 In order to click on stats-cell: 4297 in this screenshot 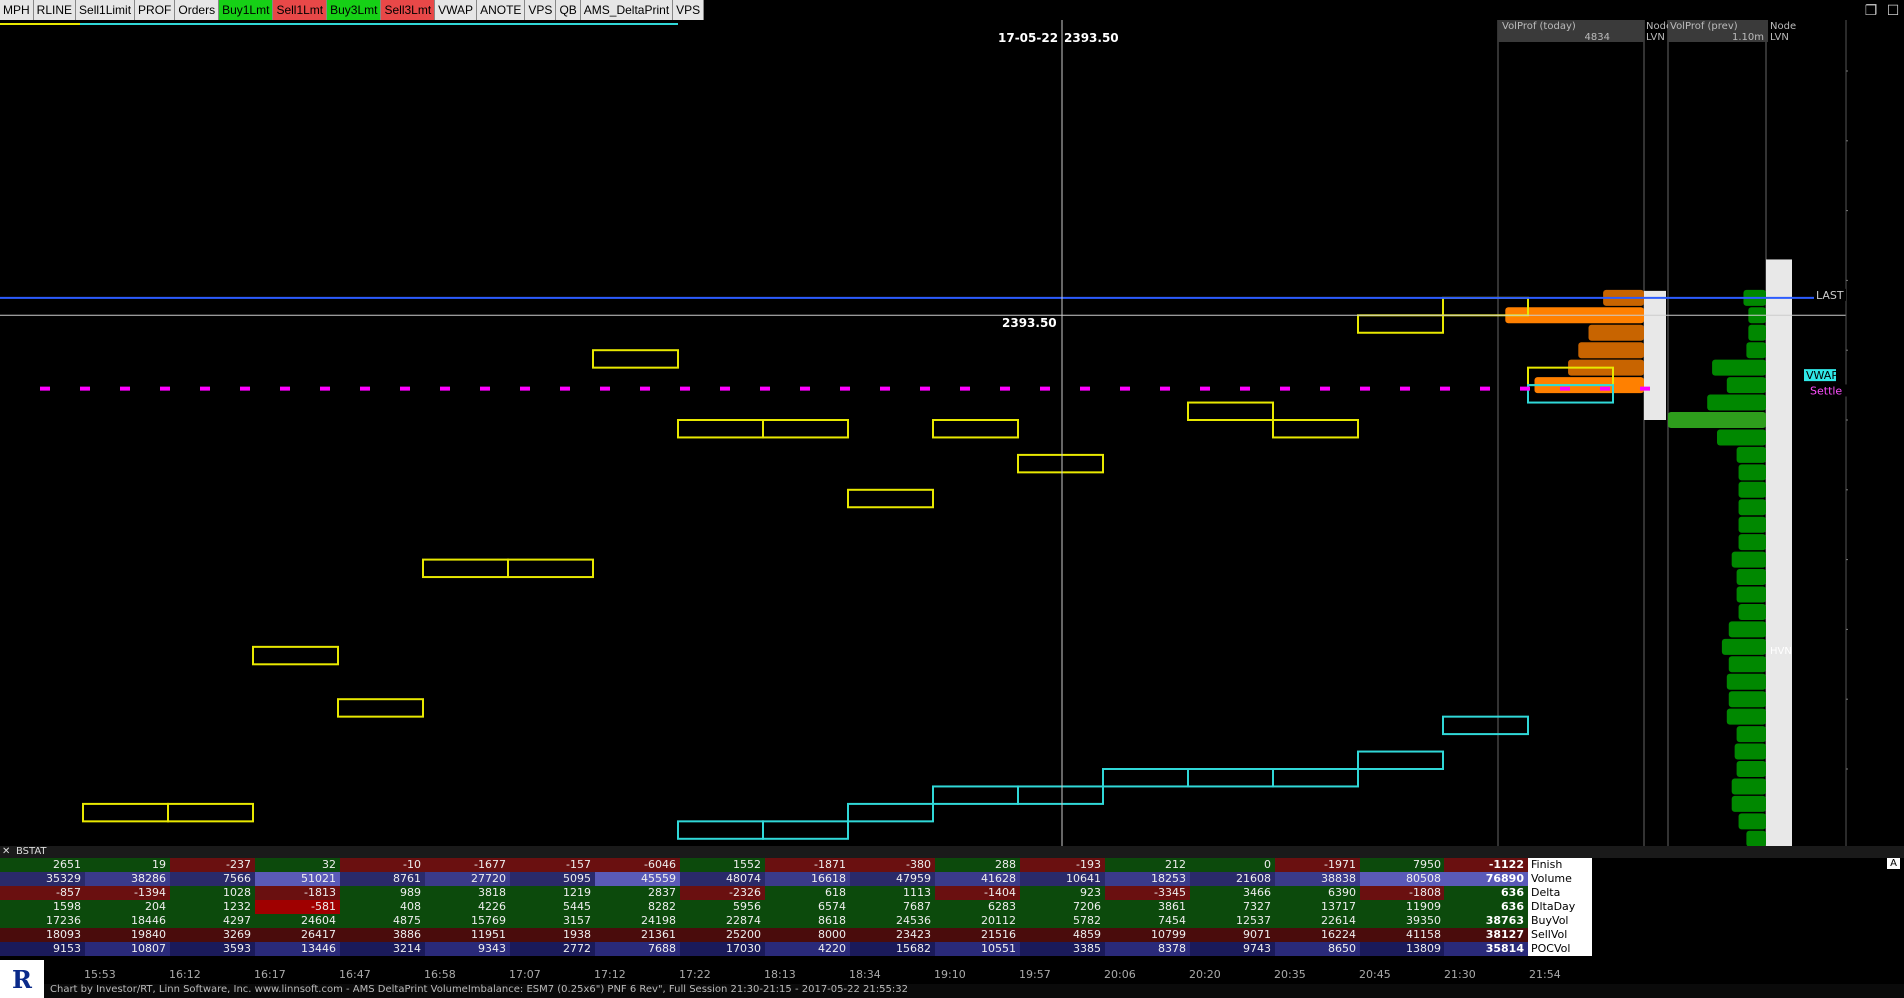, I will do `click(212, 921)`.